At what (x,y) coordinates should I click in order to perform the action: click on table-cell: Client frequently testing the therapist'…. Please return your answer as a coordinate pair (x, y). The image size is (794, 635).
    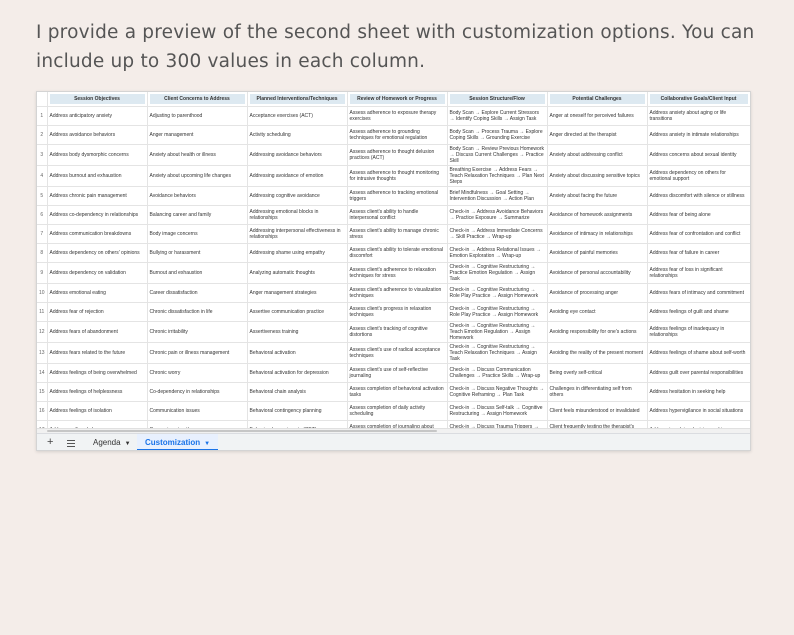
    Looking at the image, I should click on (597, 424).